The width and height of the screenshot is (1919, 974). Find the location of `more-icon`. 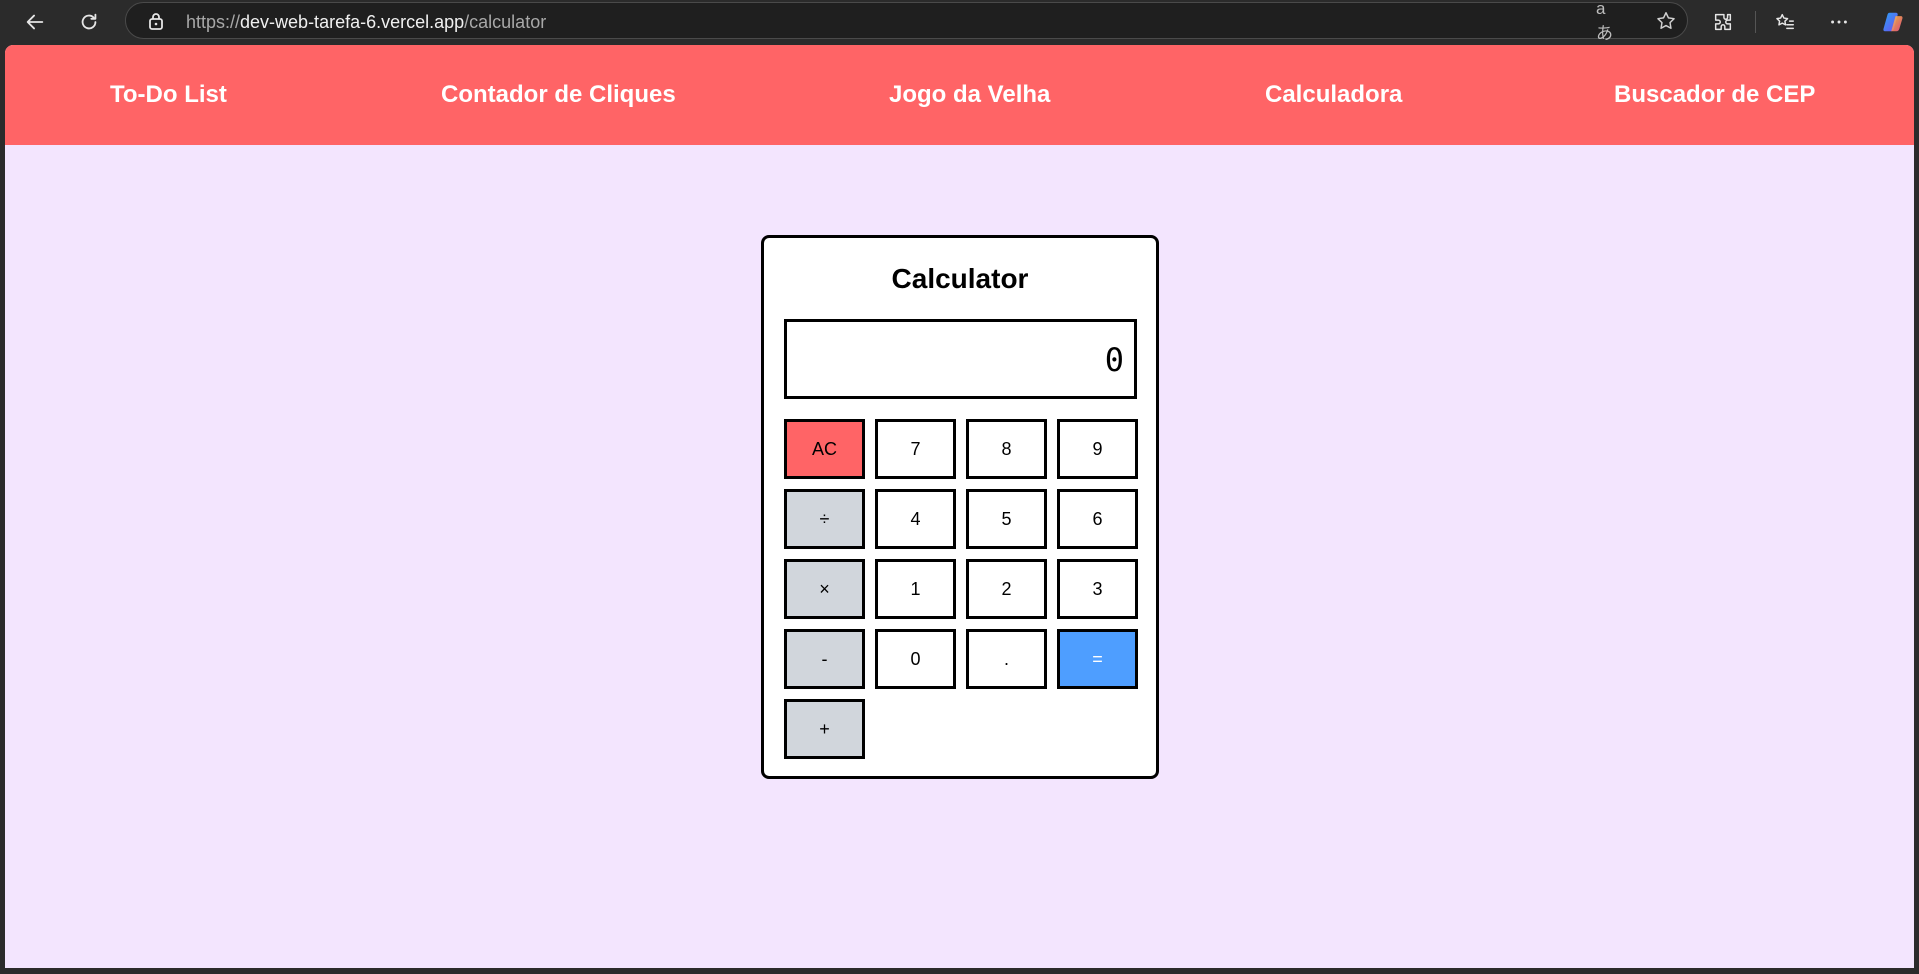

more-icon is located at coordinates (1839, 22).